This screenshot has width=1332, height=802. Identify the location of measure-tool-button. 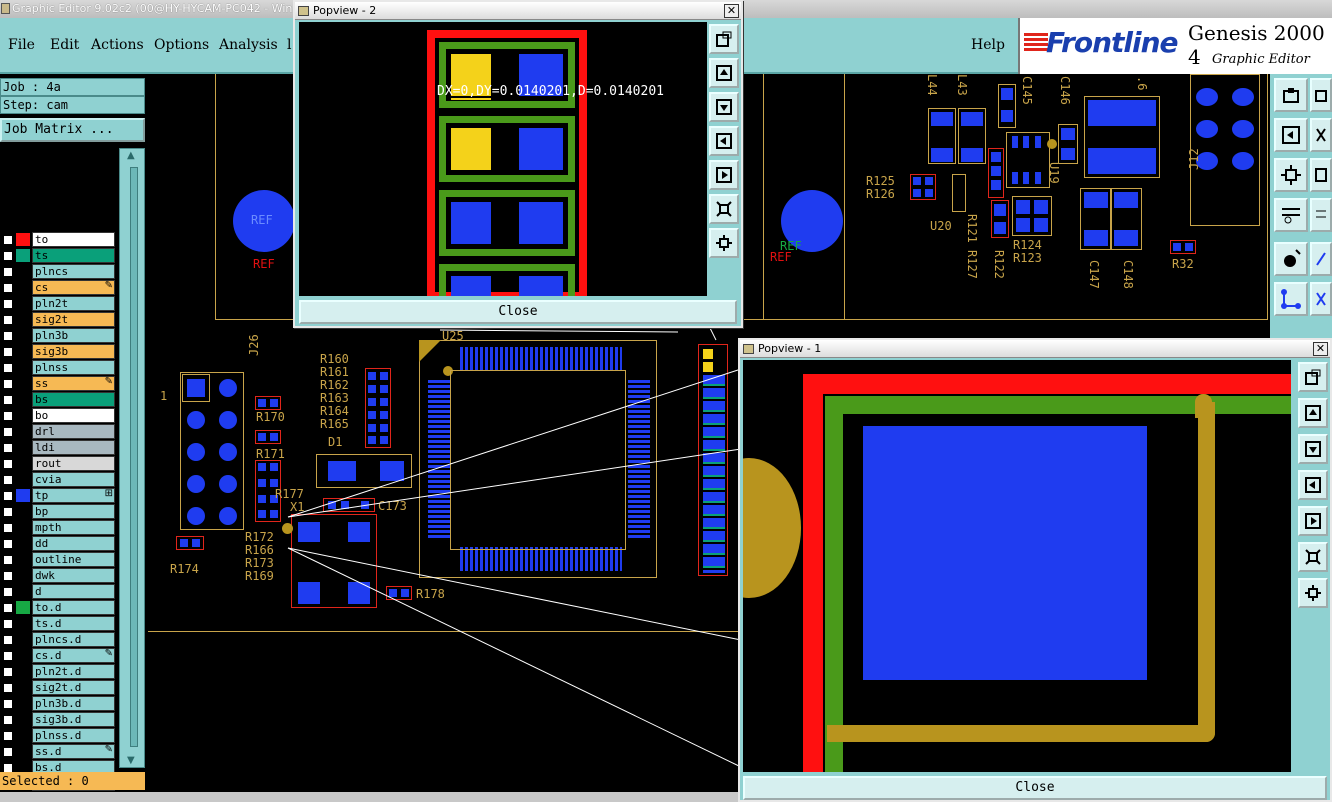
(1291, 215).